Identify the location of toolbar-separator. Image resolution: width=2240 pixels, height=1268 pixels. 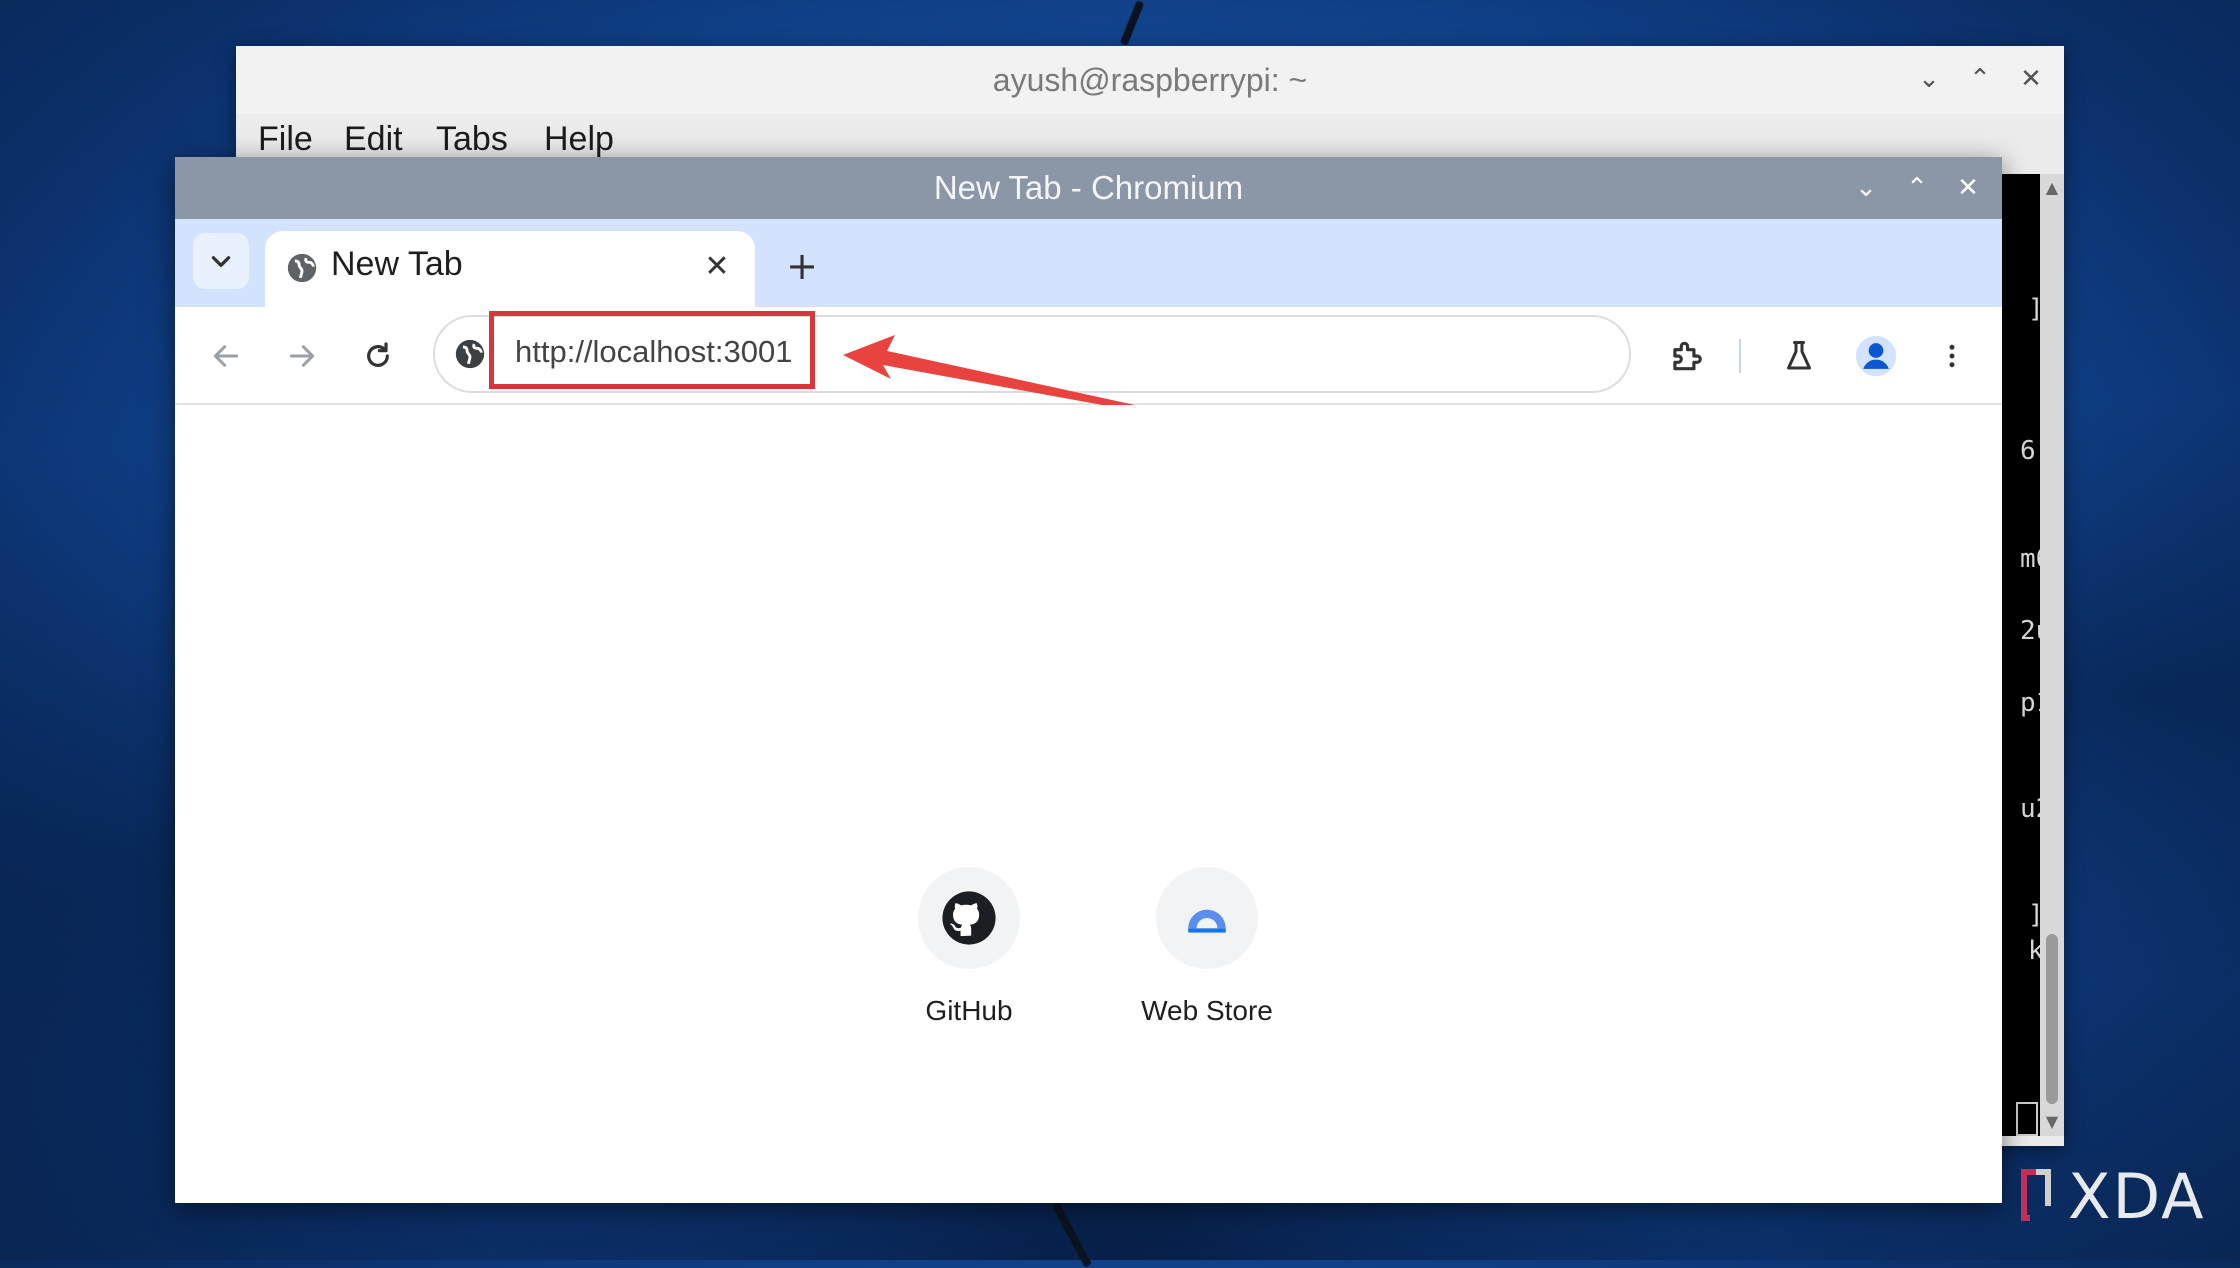
(1740, 356).